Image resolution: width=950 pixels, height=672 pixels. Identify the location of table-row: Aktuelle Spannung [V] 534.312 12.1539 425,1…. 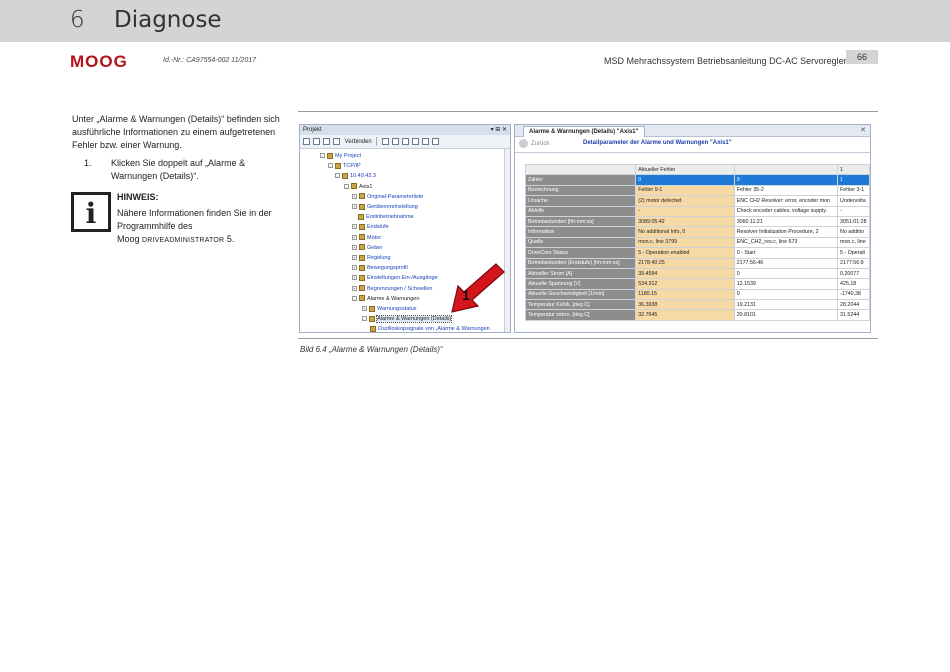
(697, 284).